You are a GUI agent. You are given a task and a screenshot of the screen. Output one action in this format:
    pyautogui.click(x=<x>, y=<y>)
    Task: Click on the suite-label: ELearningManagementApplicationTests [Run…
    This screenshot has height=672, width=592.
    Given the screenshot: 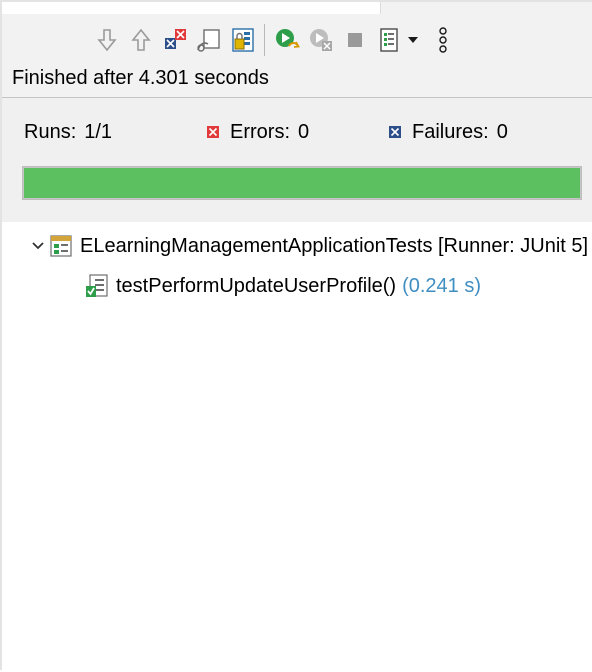 What is the action you would take?
    pyautogui.click(x=334, y=245)
    